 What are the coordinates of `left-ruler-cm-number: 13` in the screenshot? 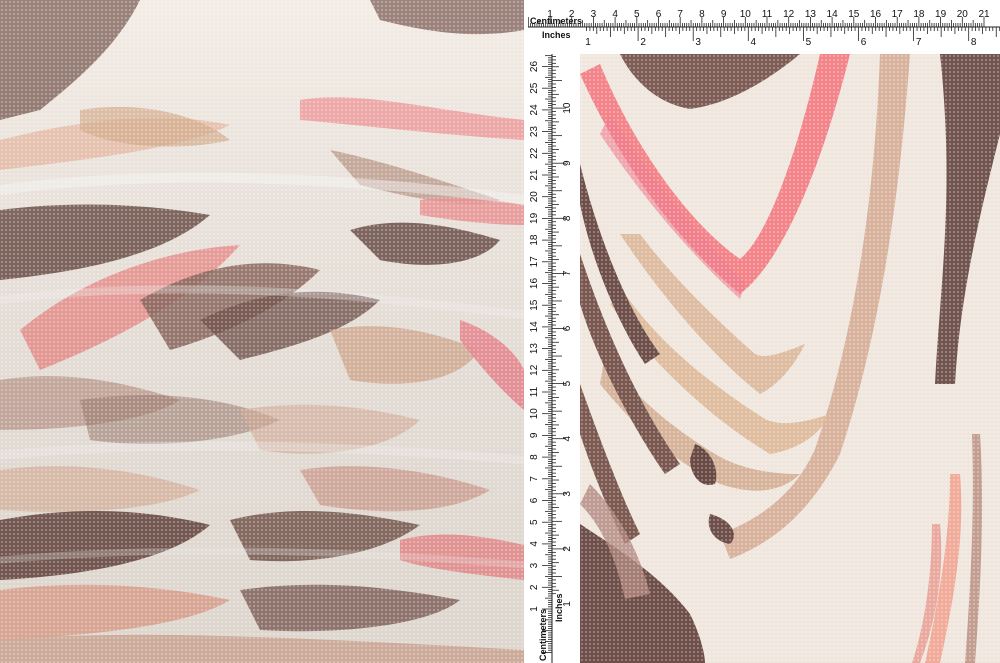 It's located at (534, 349).